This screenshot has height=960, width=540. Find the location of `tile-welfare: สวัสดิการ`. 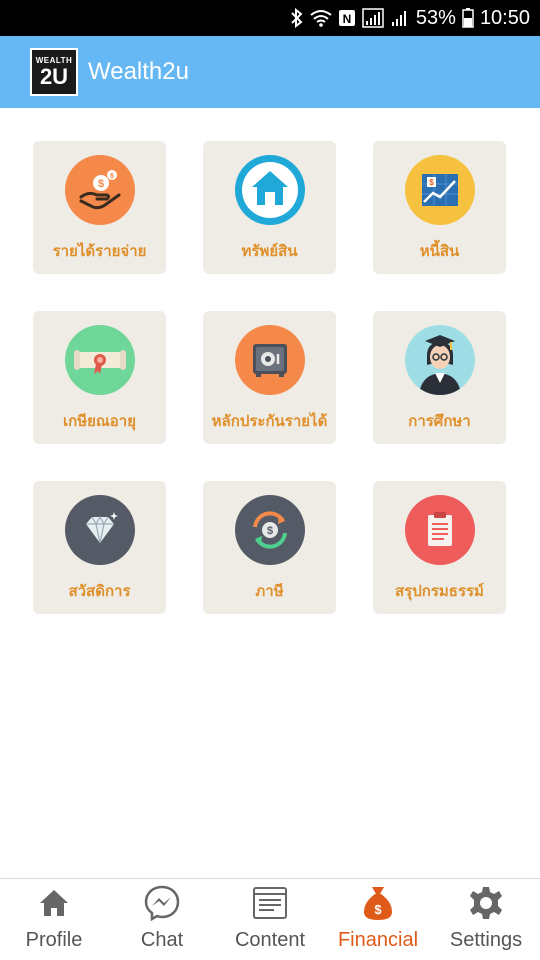

tile-welfare: สวัสดิการ is located at coordinates (99, 547).